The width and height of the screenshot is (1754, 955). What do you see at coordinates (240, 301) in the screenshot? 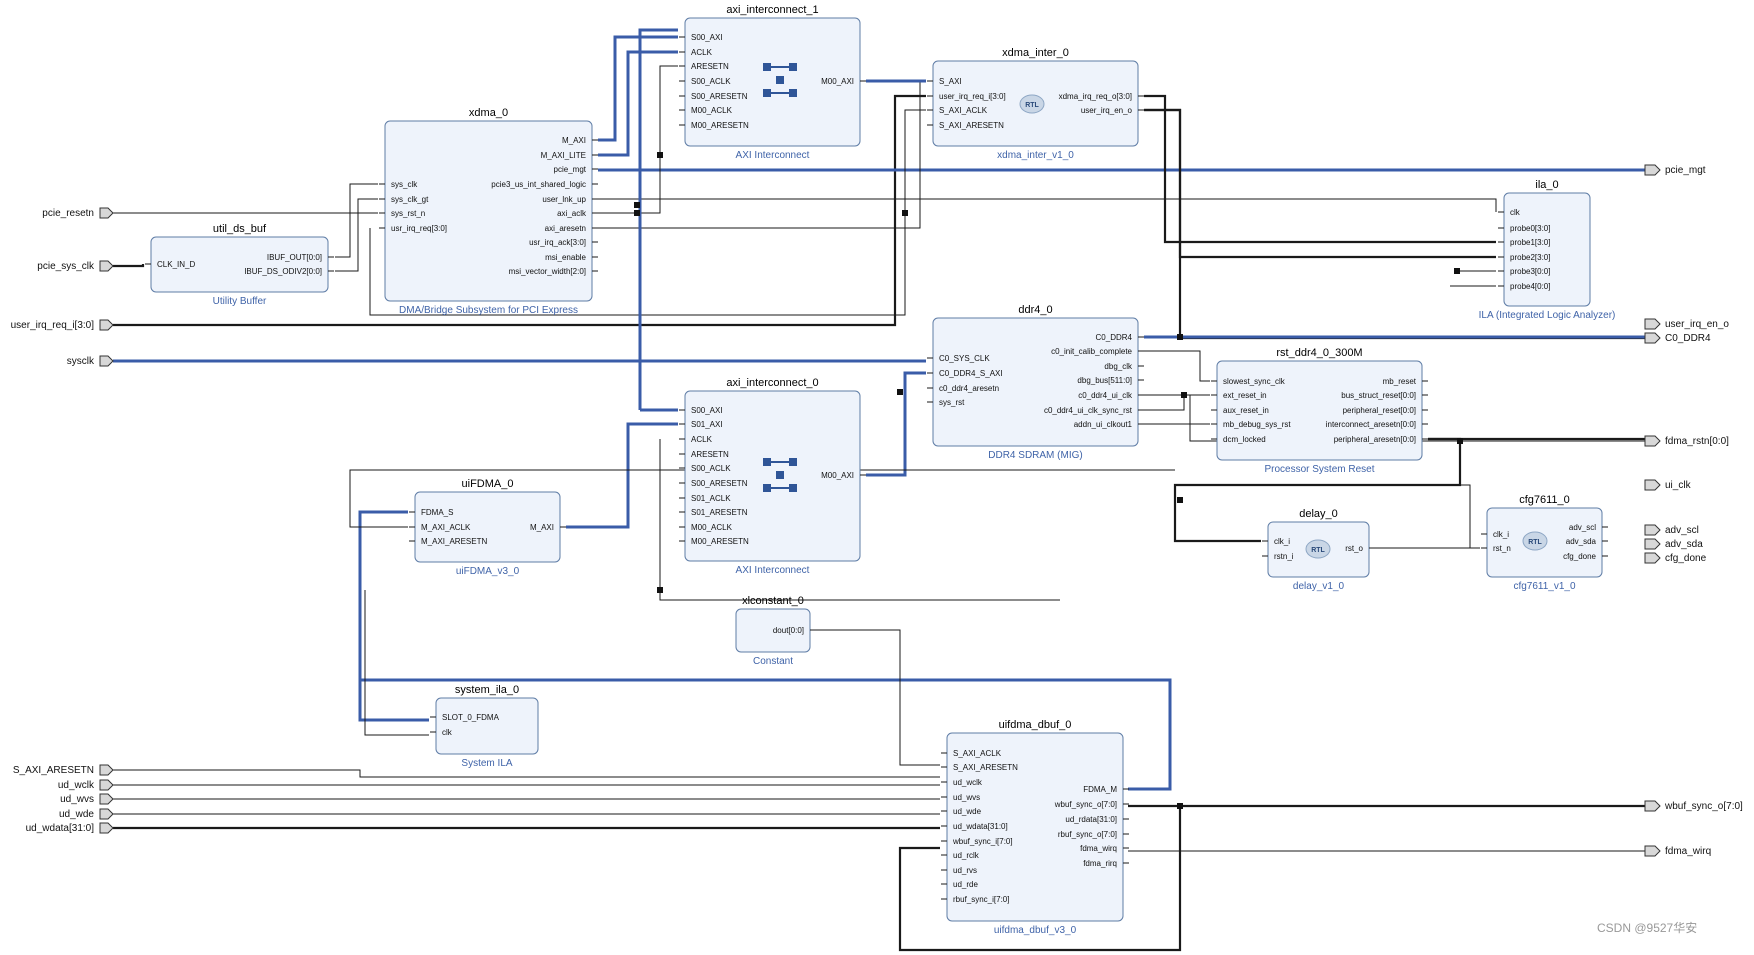
I see `block-subtitle: Utility Buffer` at bounding box center [240, 301].